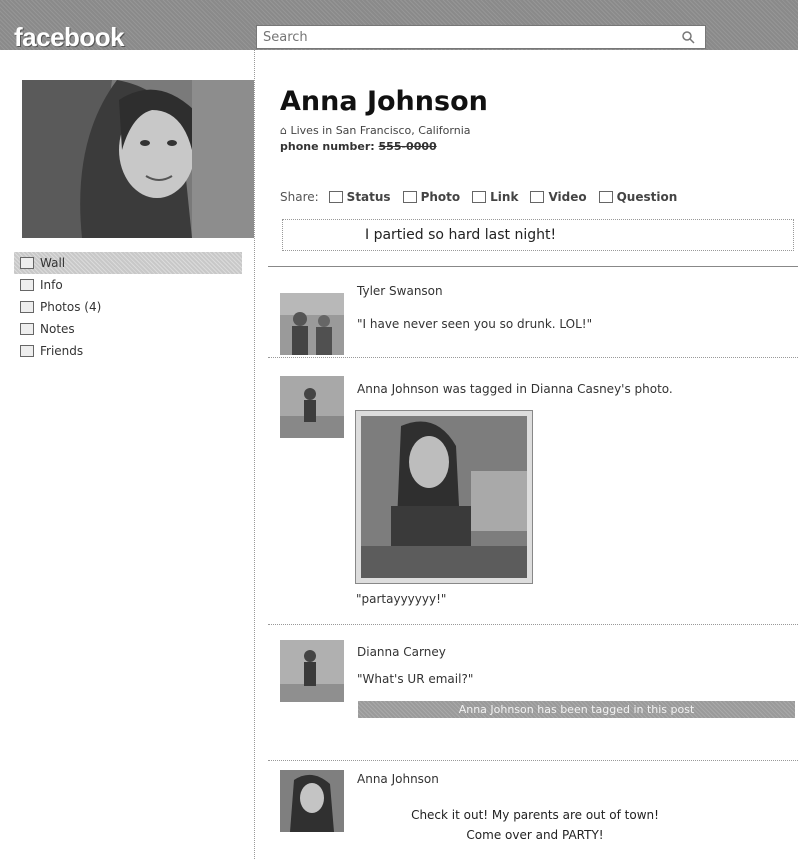 The height and width of the screenshot is (859, 798). I want to click on share-photo-button: Photo, so click(431, 197).